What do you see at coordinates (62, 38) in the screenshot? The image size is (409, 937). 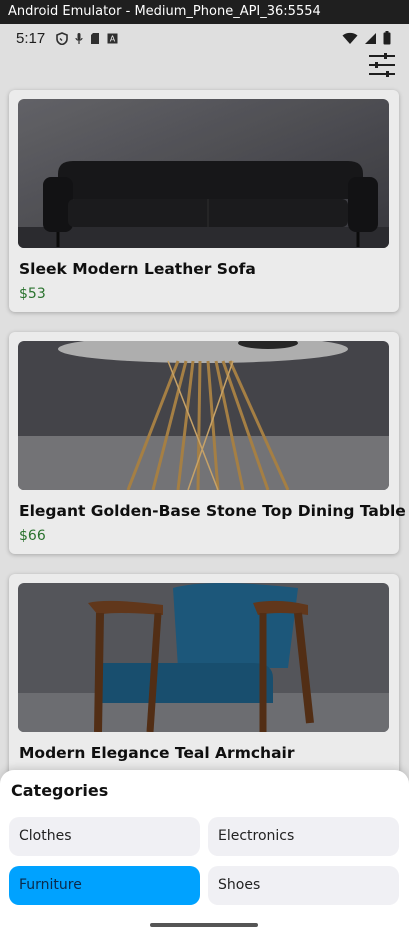 I see `shield-icon` at bounding box center [62, 38].